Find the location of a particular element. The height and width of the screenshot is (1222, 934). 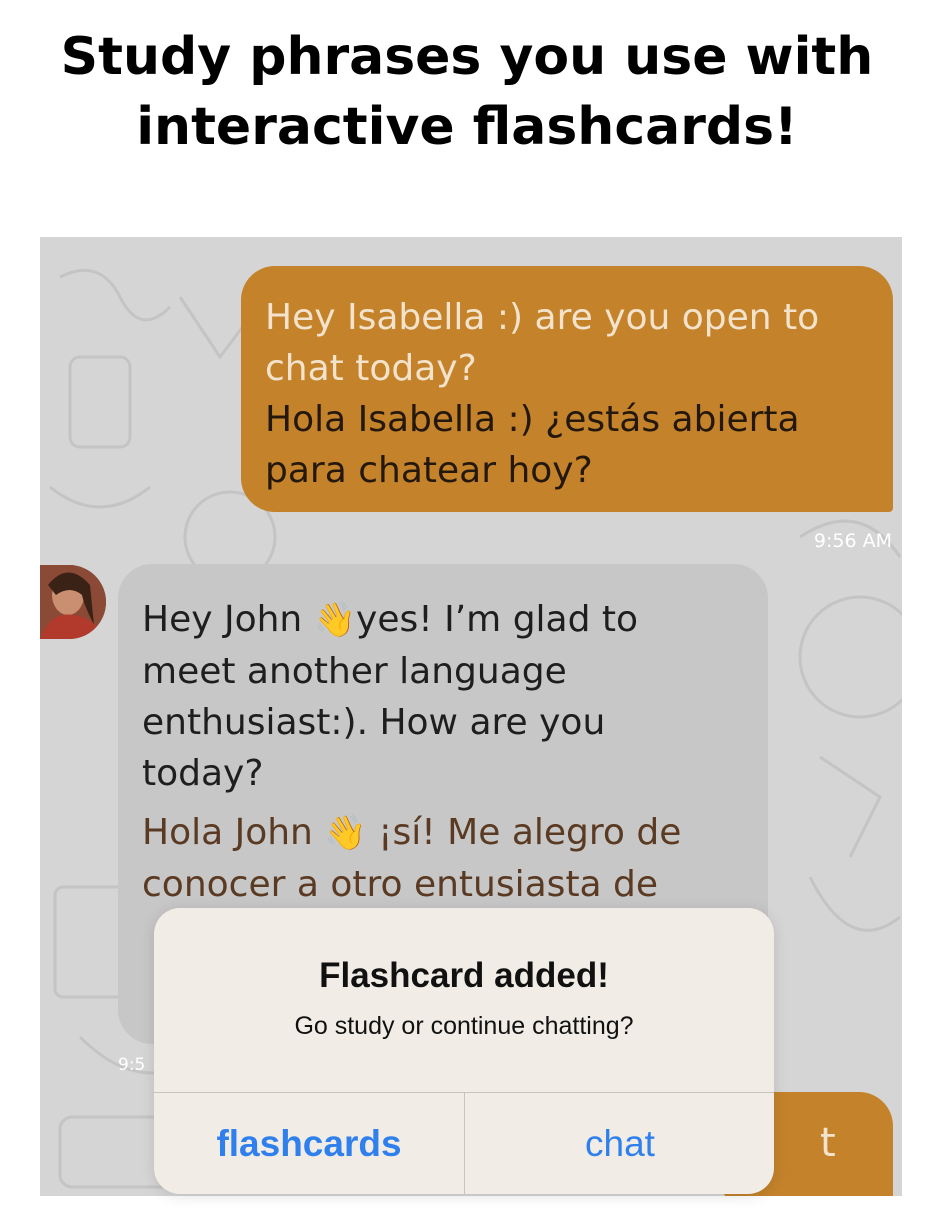

incoming-spanish-line-2: conocer a otro entusiasta de is located at coordinates (400, 884).